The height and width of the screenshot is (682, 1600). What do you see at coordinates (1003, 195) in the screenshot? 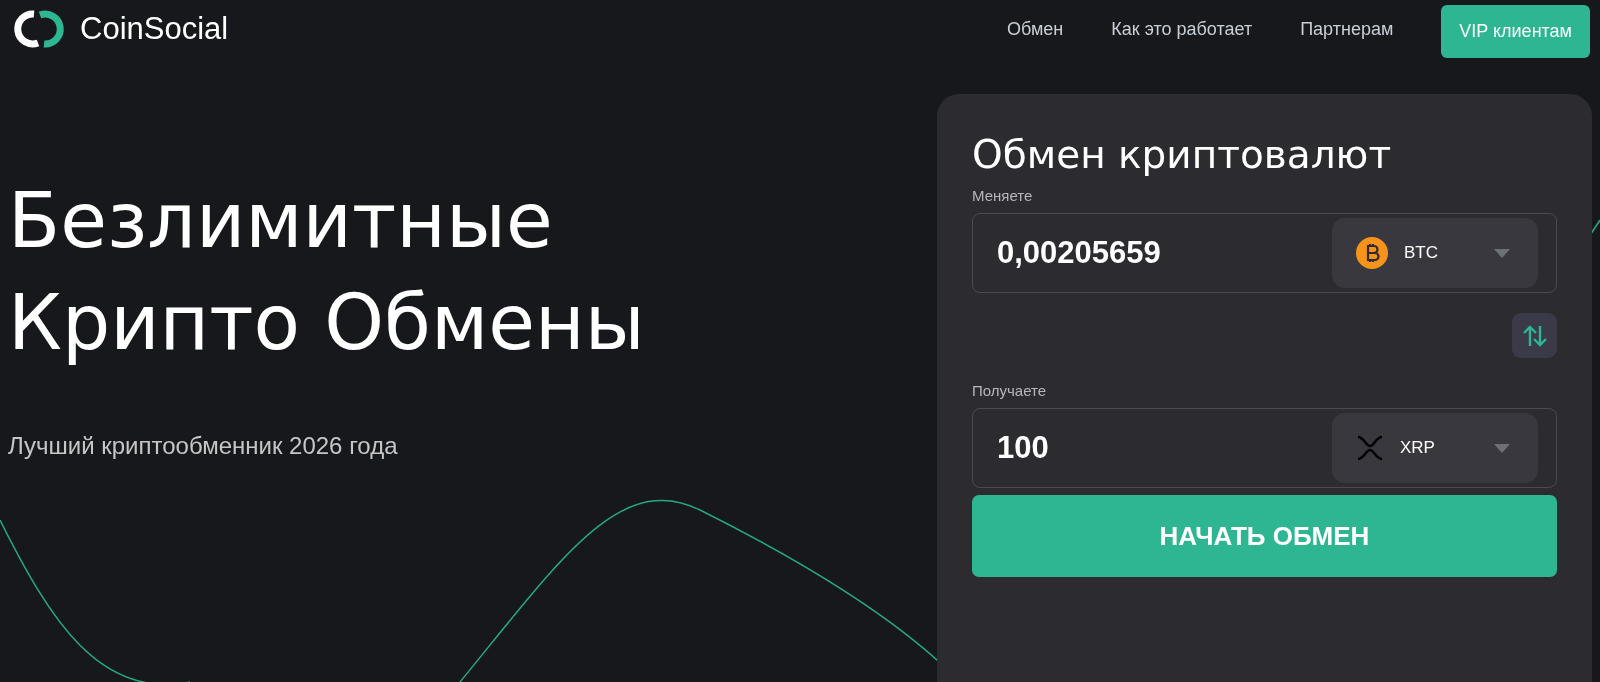
I see `field-label: Меняете` at bounding box center [1003, 195].